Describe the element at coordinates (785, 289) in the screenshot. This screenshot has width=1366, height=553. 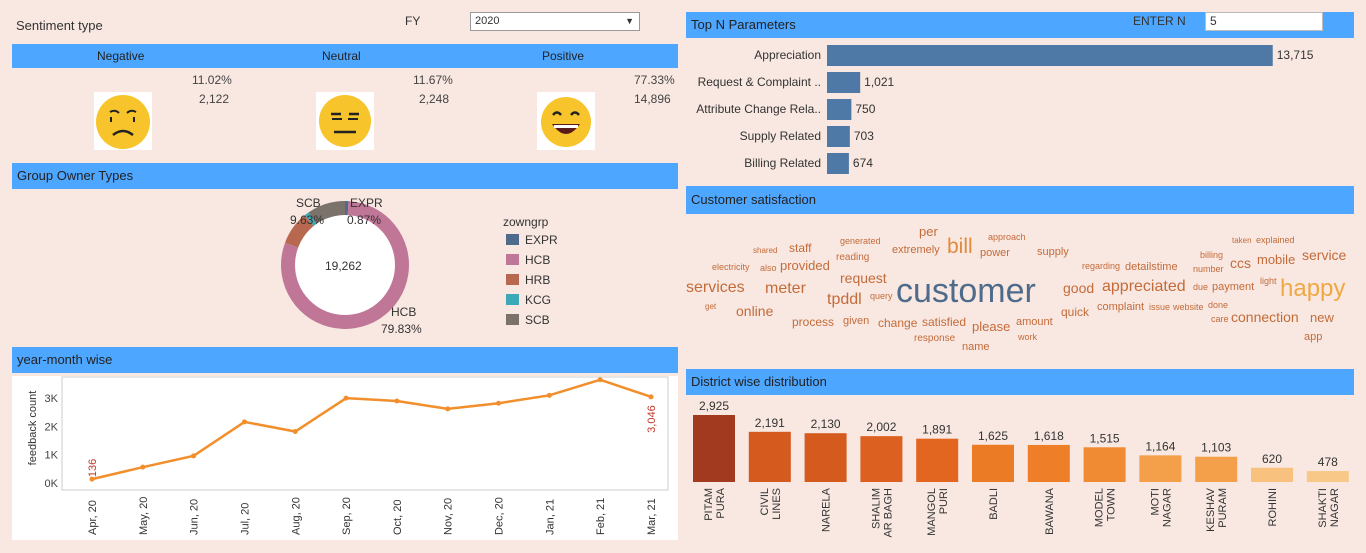
I see `wordcloud-word: meter` at that location.